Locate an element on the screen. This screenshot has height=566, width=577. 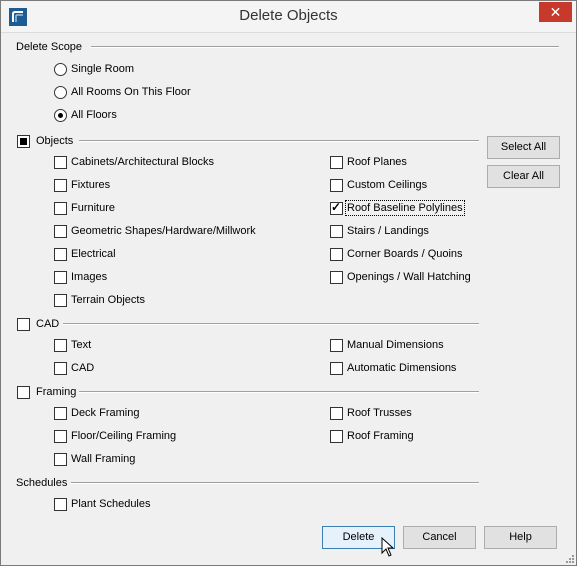
checkbox-label: Roof Trusses is located at coordinates (379, 413).